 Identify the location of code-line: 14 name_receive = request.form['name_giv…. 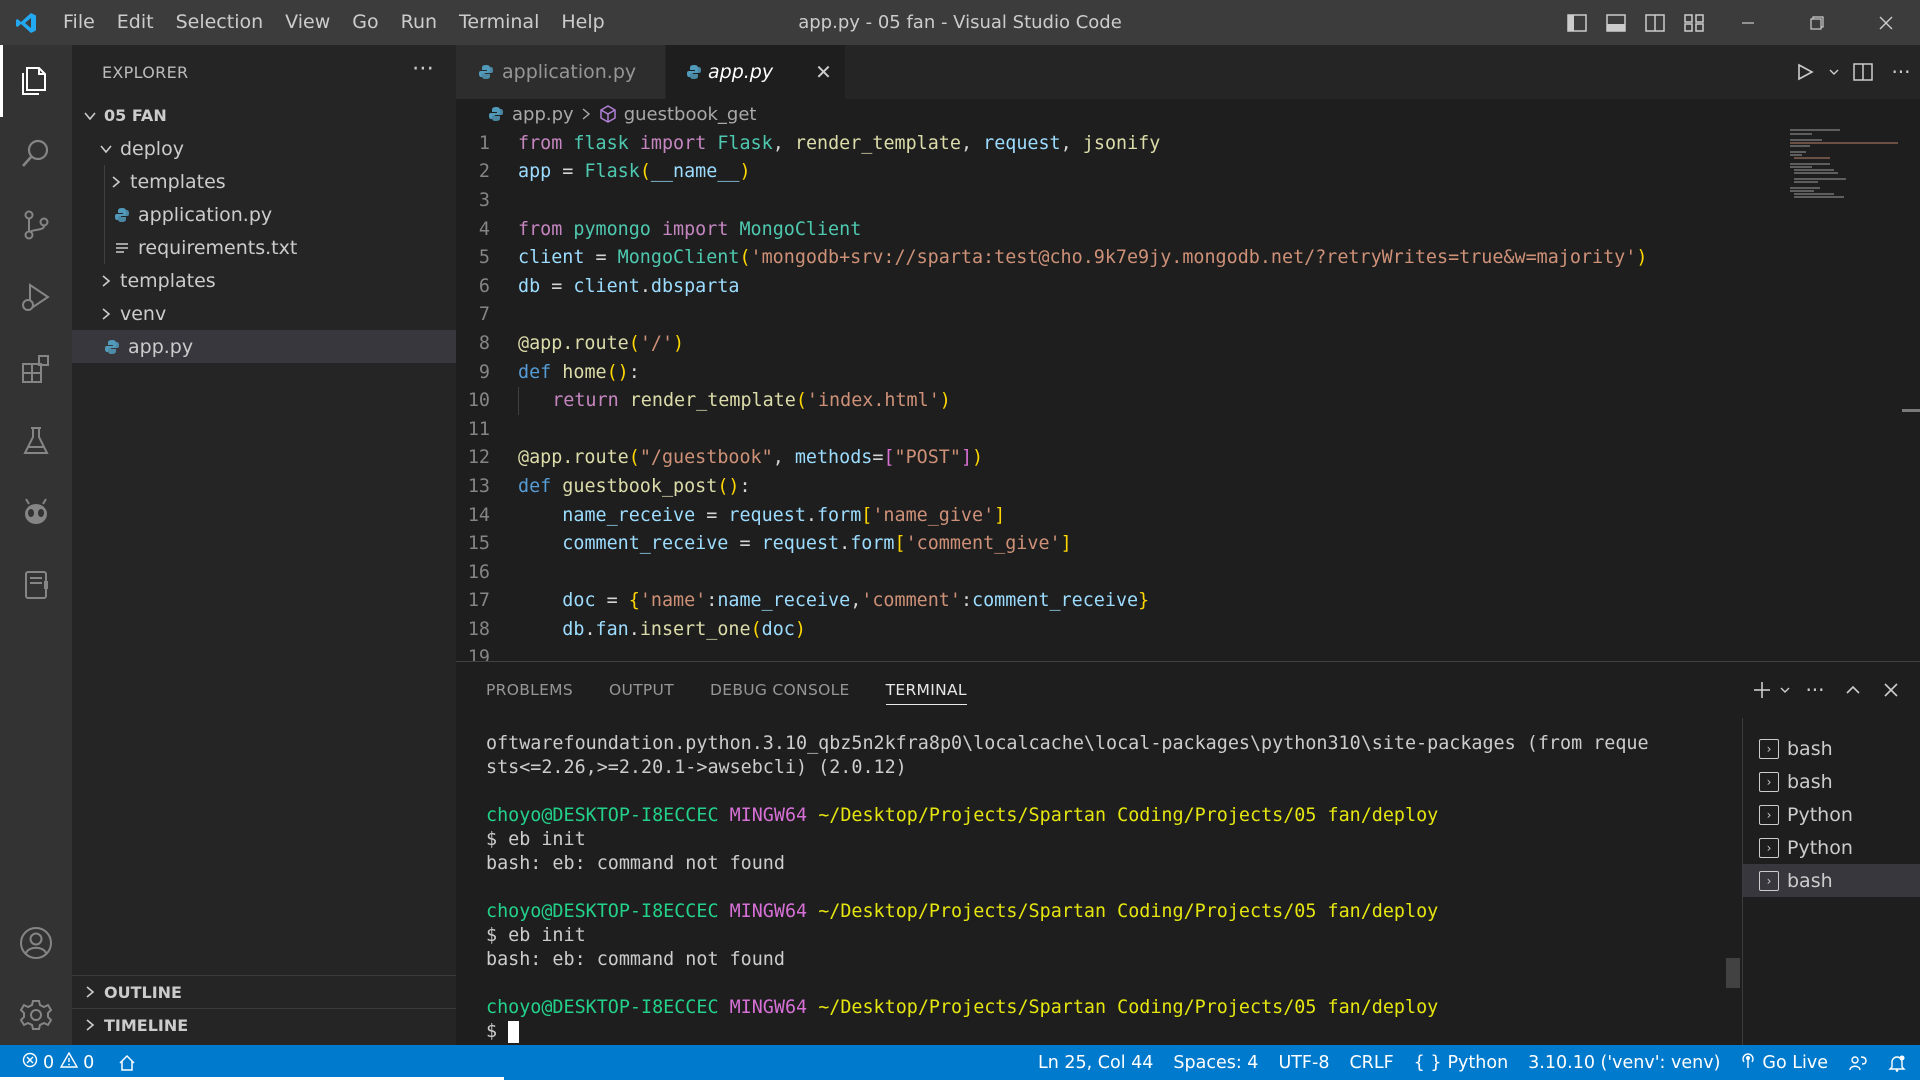
(736, 515).